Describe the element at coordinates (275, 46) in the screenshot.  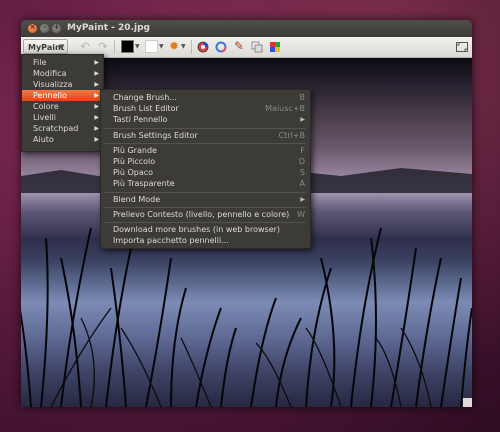
I see `palette-icon` at that location.